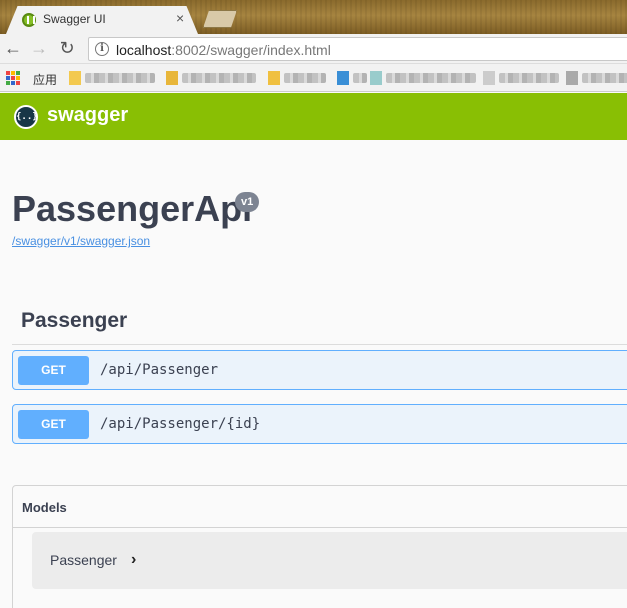 This screenshot has height=608, width=627. Describe the element at coordinates (320, 527) in the screenshot. I see `models-divider` at that location.